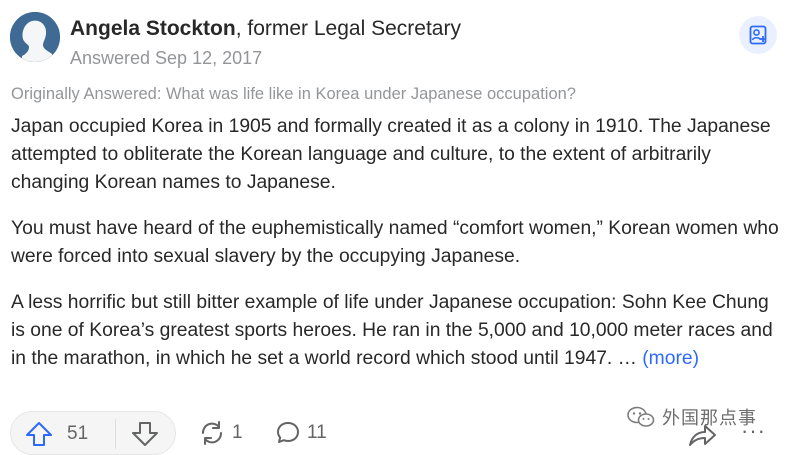 The height and width of the screenshot is (455, 787). I want to click on vote-pill: 51, so click(93, 433).